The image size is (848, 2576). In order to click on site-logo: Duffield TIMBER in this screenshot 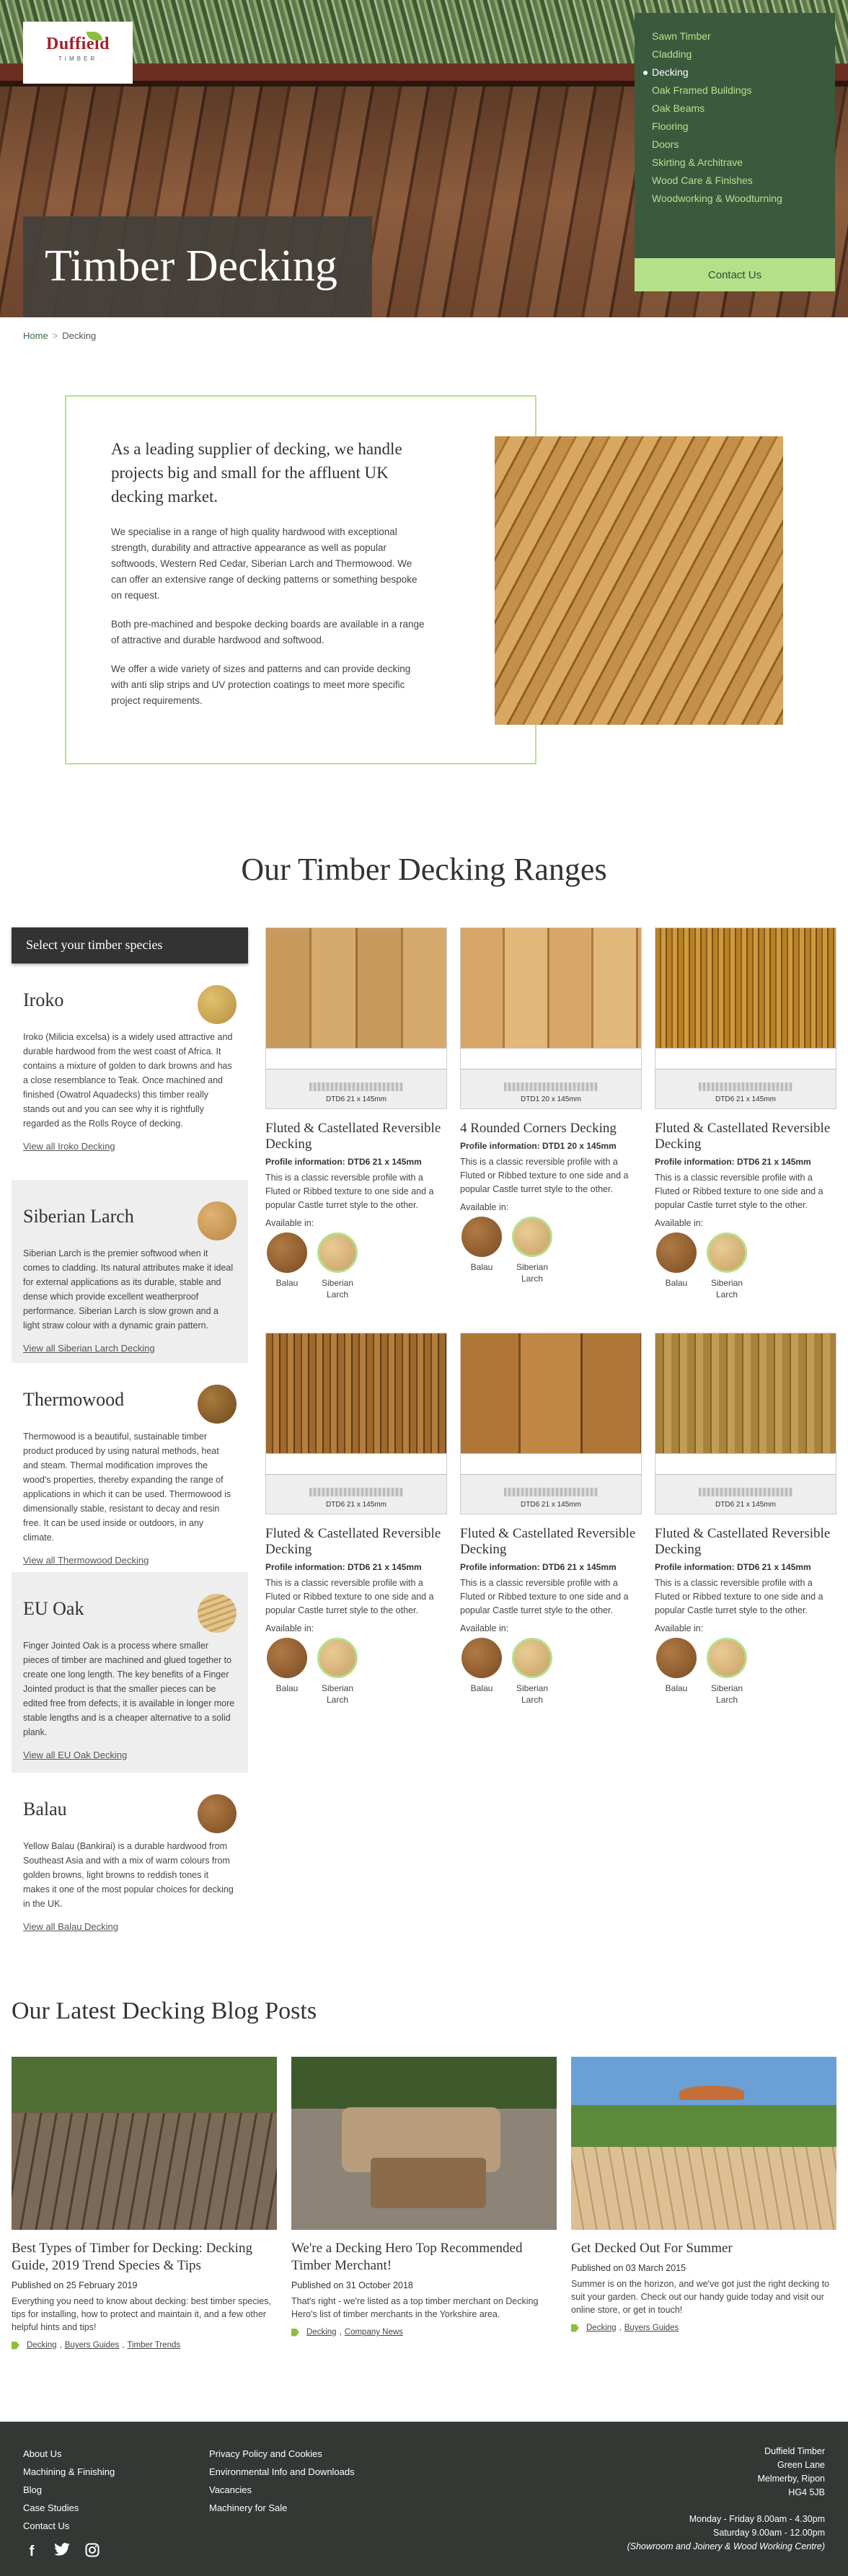, I will do `click(78, 53)`.